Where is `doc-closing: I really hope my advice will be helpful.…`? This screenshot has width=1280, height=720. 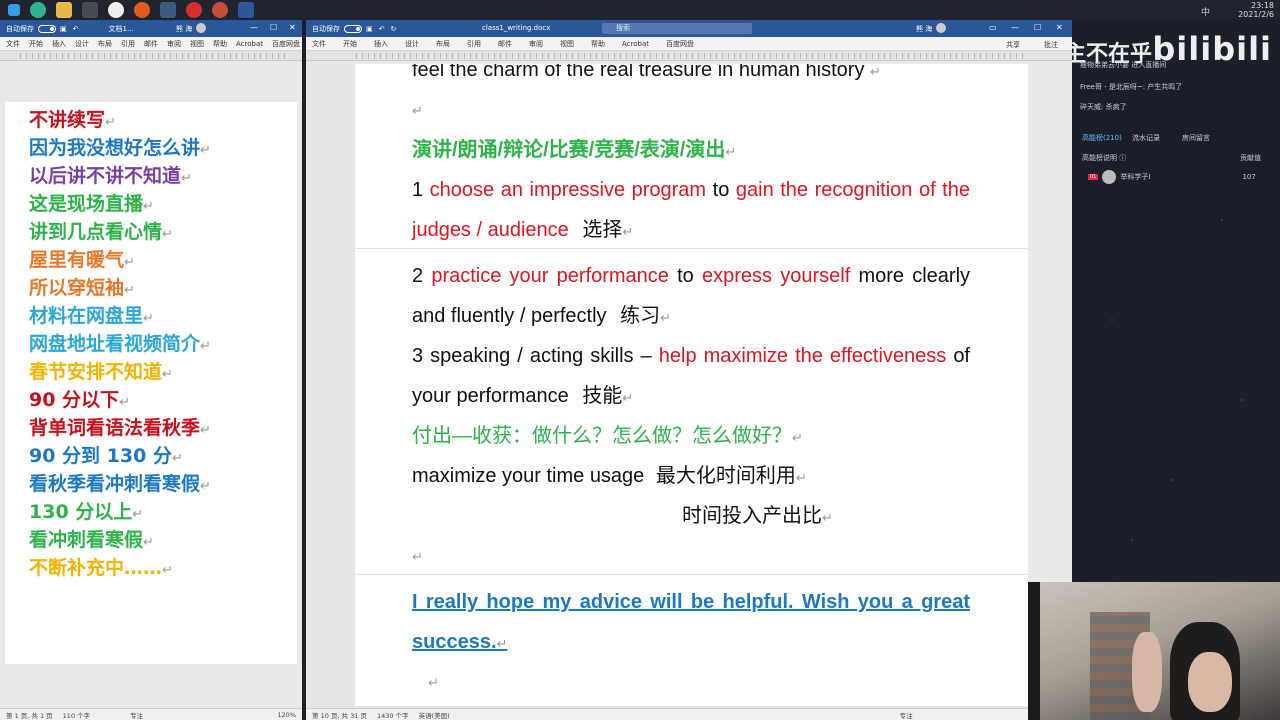 doc-closing: I really hope my advice will be helpful.… is located at coordinates (691, 622).